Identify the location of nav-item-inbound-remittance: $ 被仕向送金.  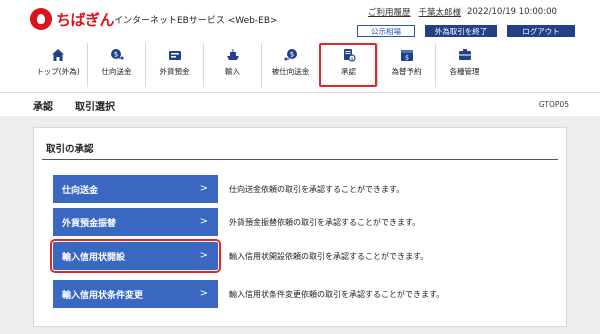
(290, 65).